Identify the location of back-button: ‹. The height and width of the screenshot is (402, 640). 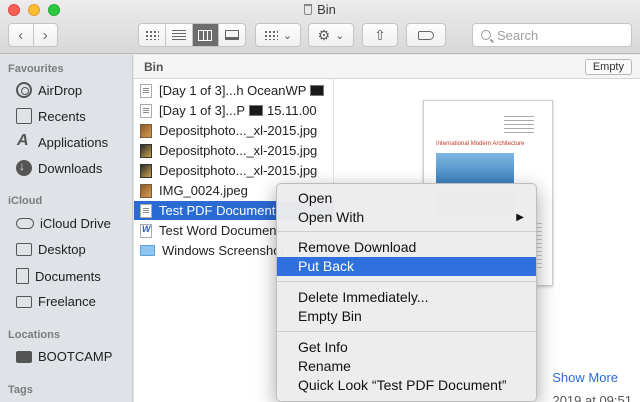
(21, 35).